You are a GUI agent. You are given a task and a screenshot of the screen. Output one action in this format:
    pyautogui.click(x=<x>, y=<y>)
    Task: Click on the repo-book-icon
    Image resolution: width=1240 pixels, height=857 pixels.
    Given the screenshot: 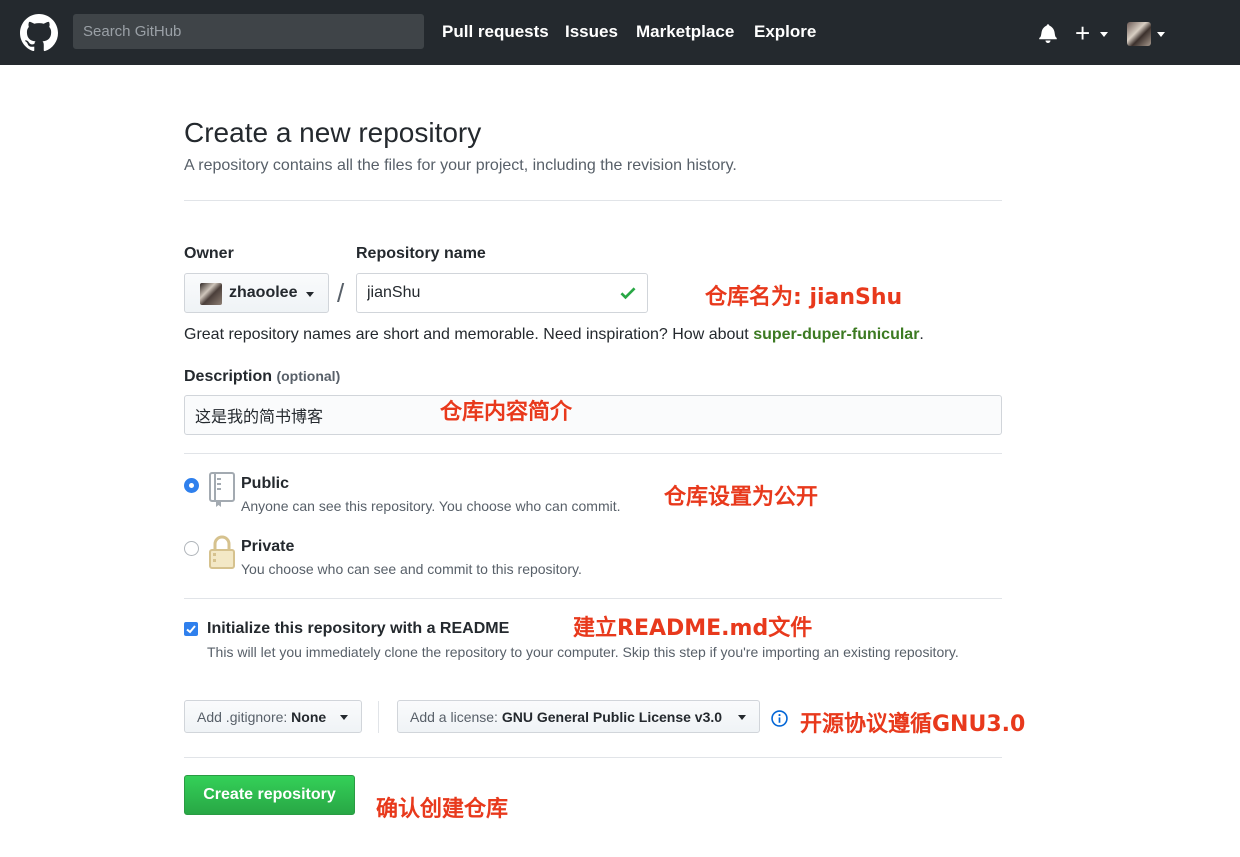 What is the action you would take?
    pyautogui.click(x=222, y=489)
    